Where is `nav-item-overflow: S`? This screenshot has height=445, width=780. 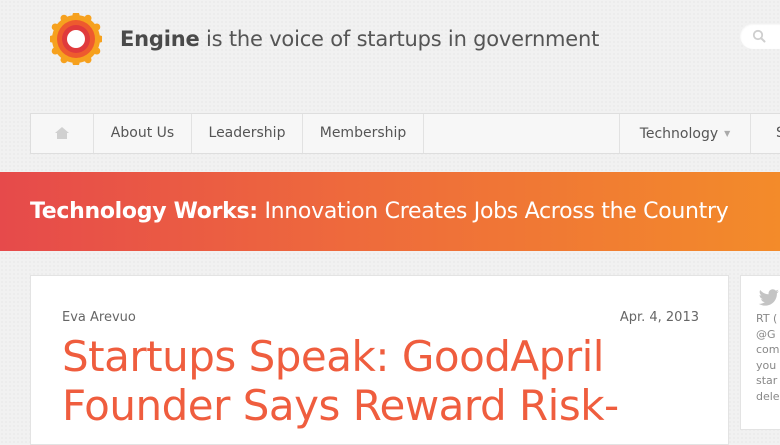 nav-item-overflow: S is located at coordinates (765, 133).